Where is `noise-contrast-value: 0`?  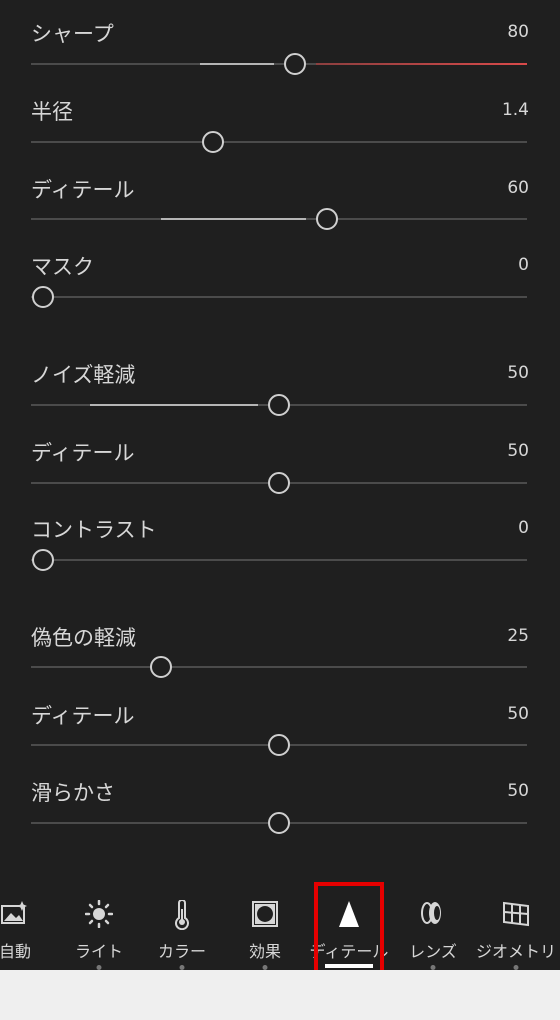
noise-contrast-value: 0 is located at coordinates (523, 528).